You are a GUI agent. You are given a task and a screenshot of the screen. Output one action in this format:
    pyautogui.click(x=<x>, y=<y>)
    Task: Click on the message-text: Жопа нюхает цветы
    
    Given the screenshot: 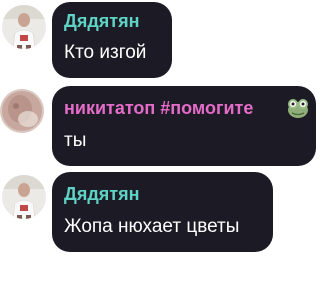 What is the action you would take?
    pyautogui.click(x=152, y=226)
    